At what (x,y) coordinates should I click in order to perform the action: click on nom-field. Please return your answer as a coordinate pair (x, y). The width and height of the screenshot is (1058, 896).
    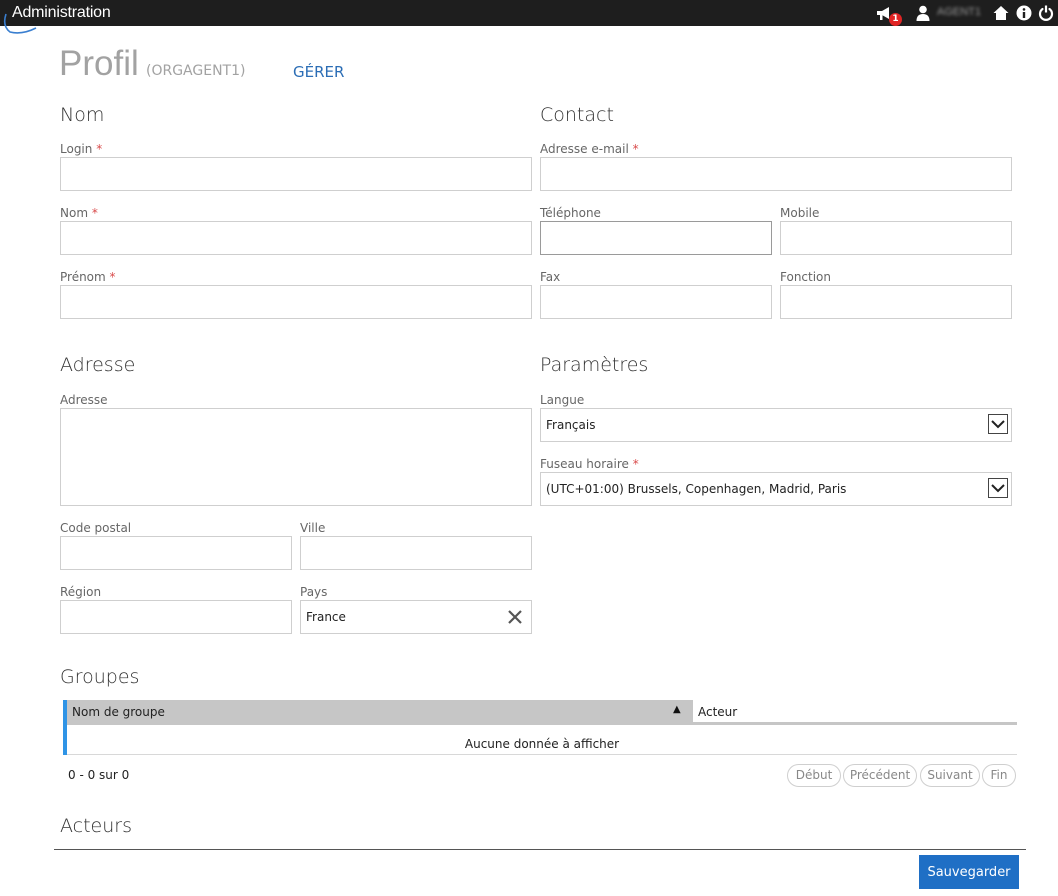
    Looking at the image, I should click on (296, 238).